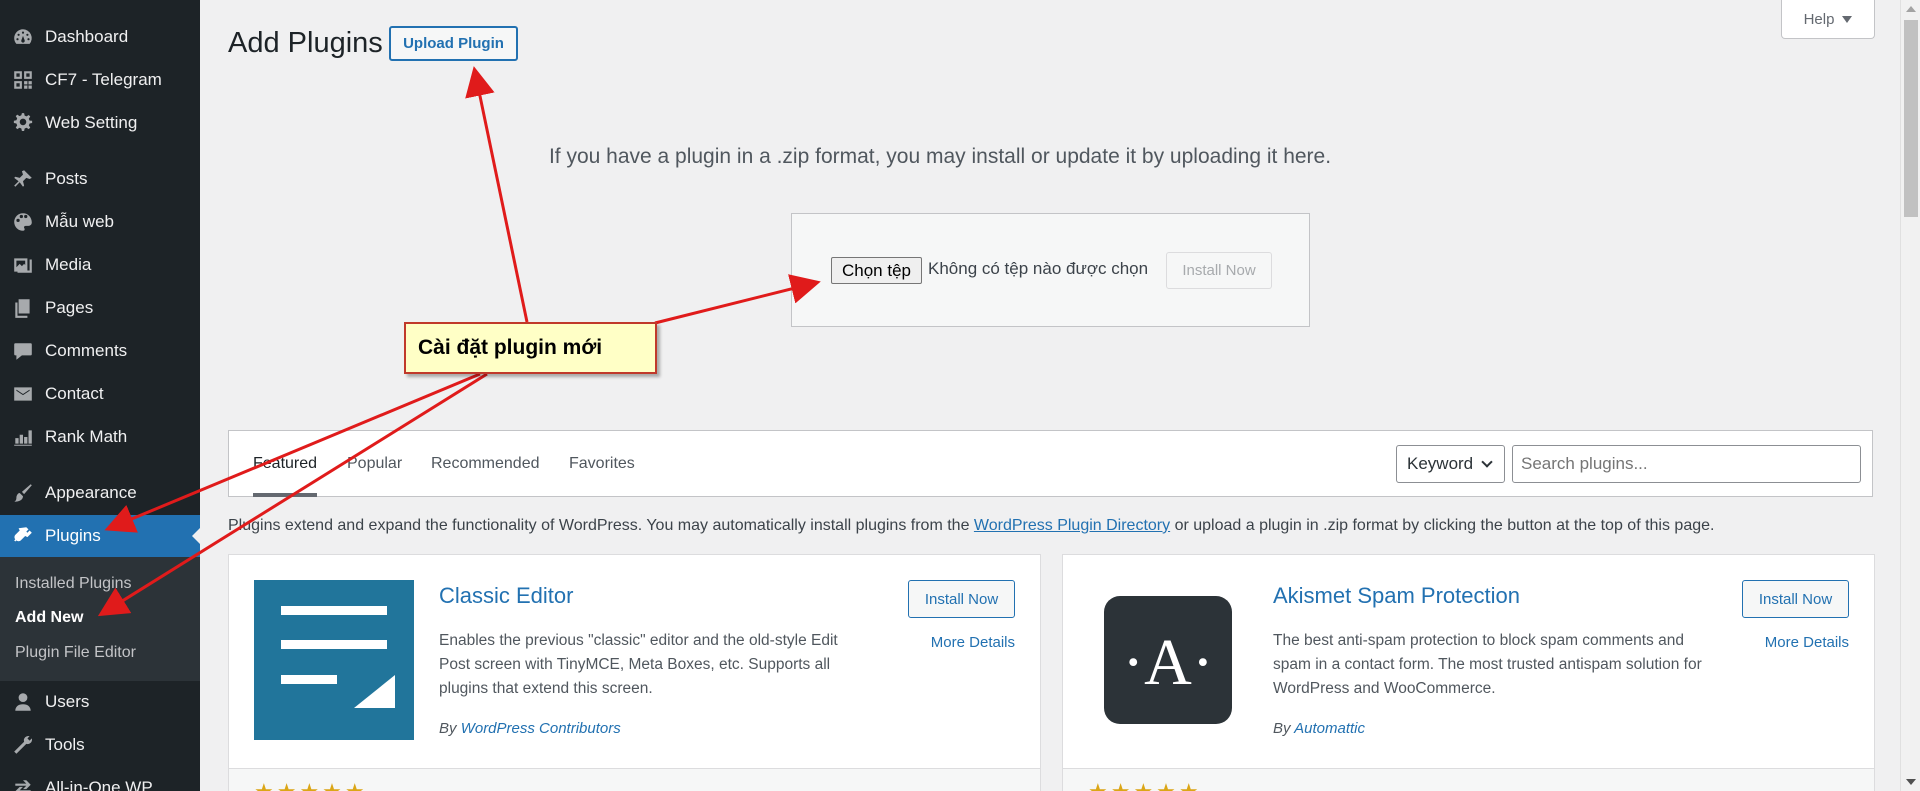 This screenshot has height=791, width=1920. I want to click on sidebar-item-rank-math: Rank Math, so click(100, 437).